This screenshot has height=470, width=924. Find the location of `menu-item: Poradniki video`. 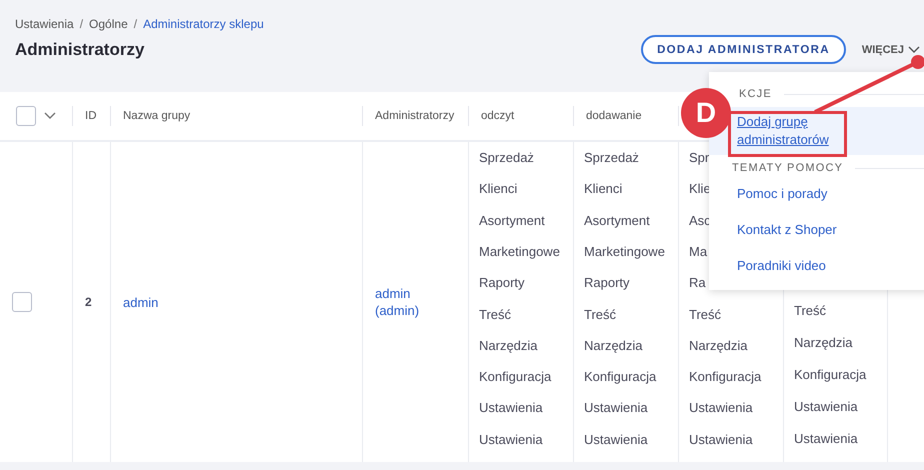

menu-item: Poradniki video is located at coordinates (816, 266).